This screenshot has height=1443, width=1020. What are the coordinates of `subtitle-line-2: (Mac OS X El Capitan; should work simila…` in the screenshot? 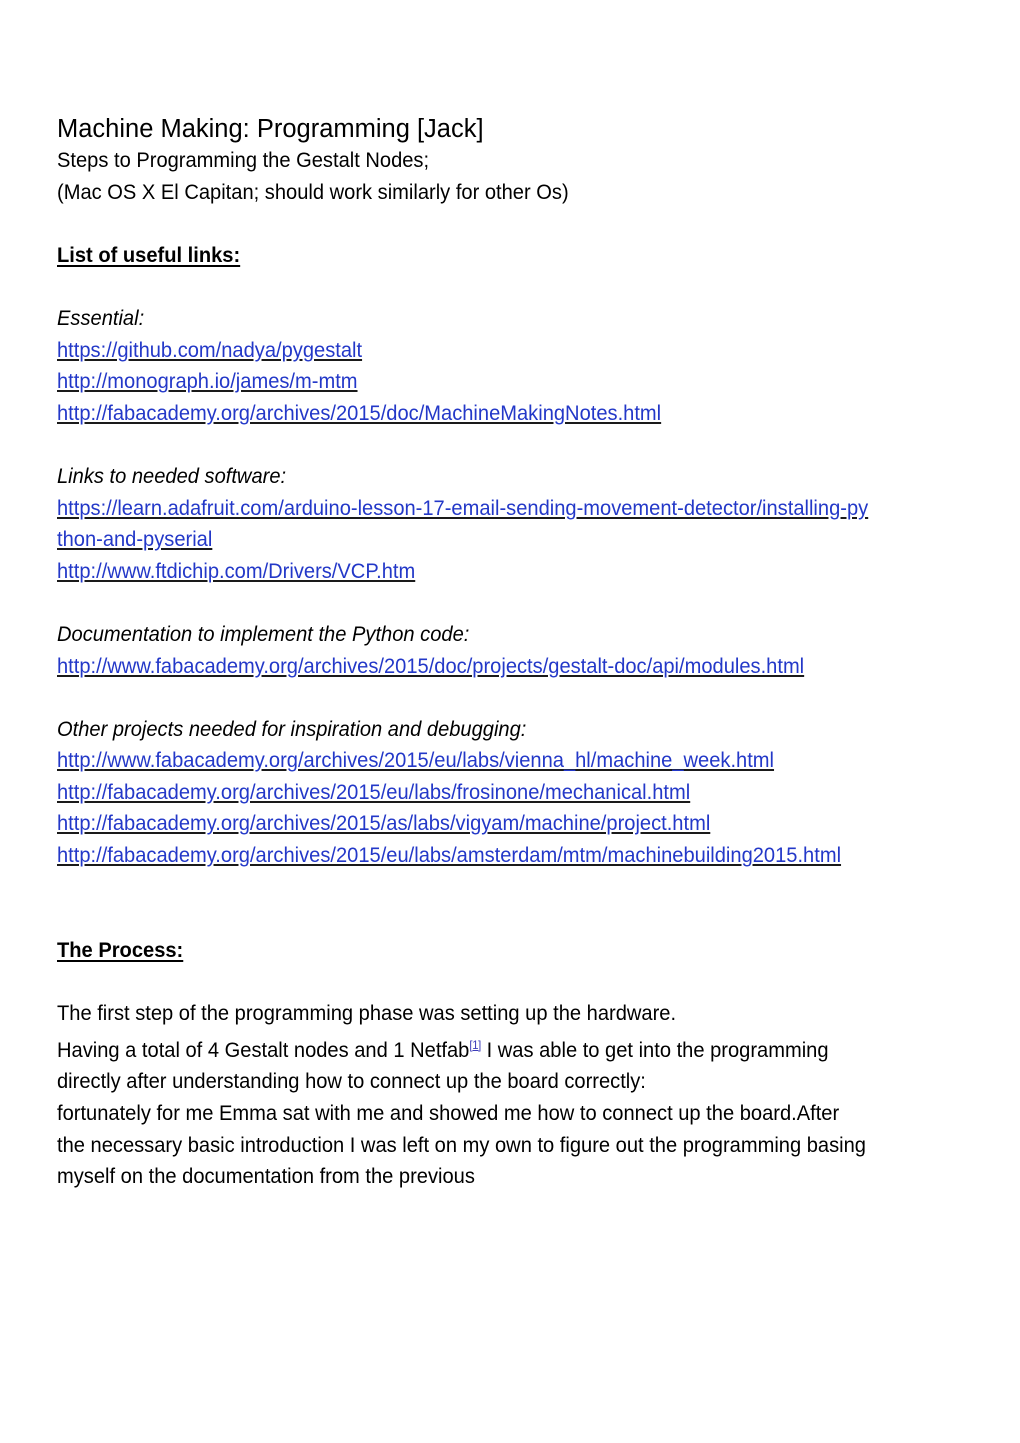 It's located at (313, 191).